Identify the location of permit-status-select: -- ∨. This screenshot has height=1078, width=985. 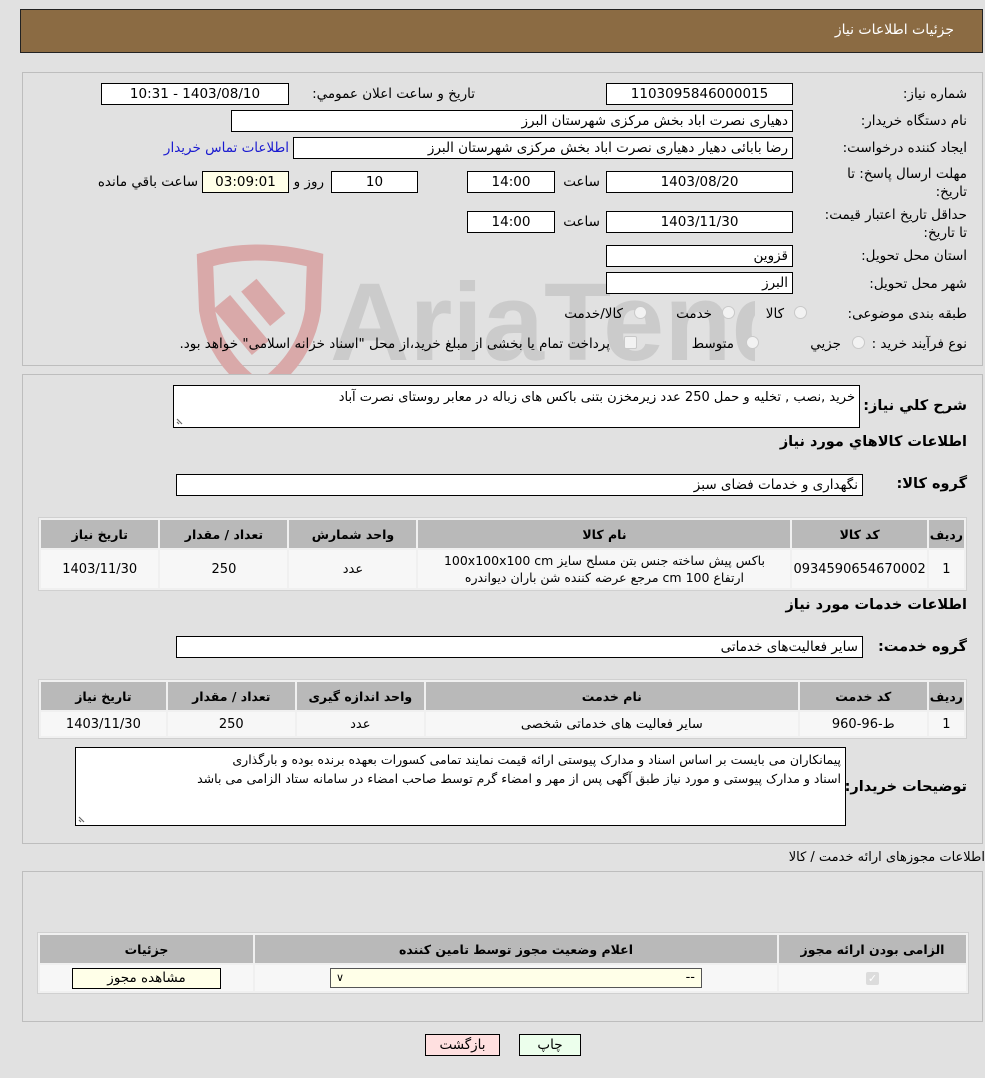
(516, 978).